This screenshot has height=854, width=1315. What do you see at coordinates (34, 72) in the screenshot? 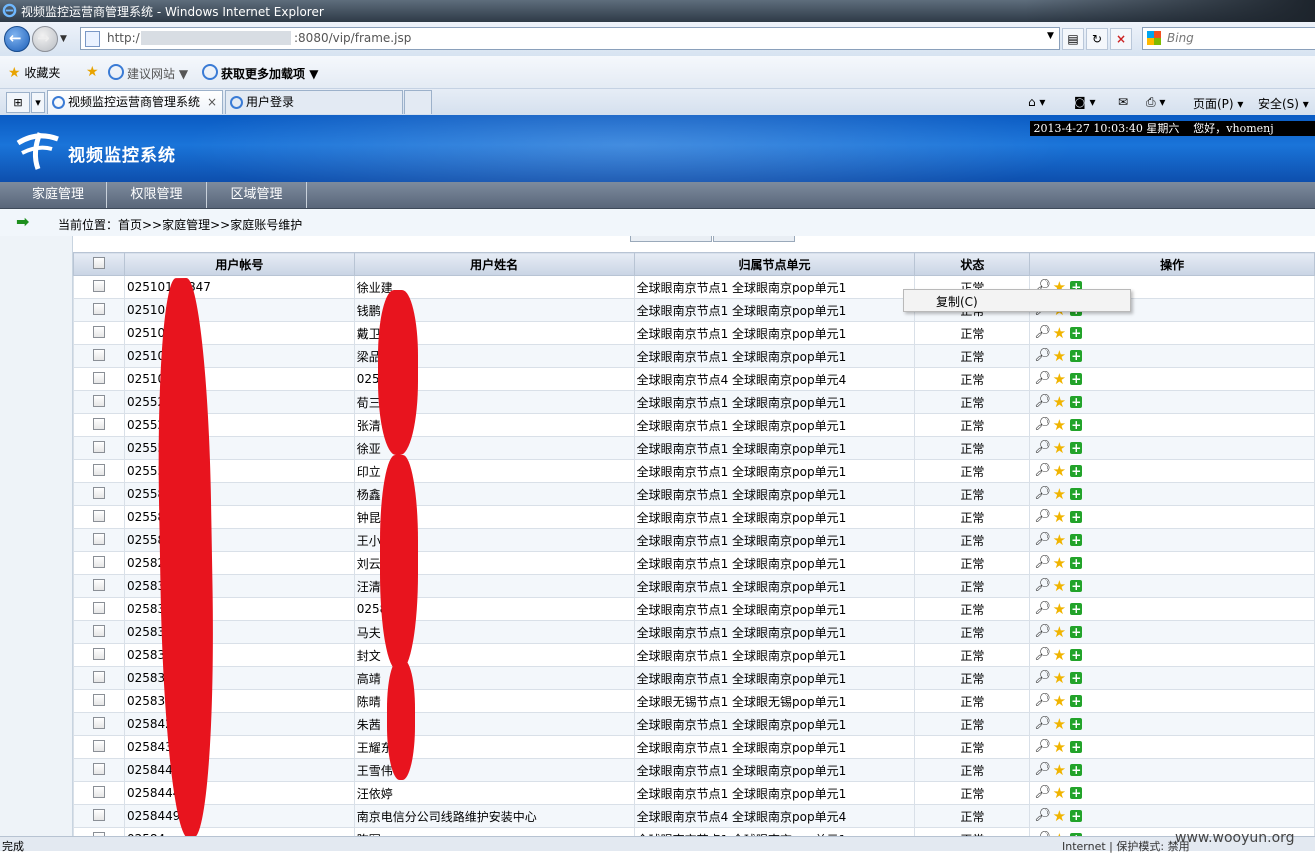
I see `favorites-button: ★ 收藏夹` at bounding box center [34, 72].